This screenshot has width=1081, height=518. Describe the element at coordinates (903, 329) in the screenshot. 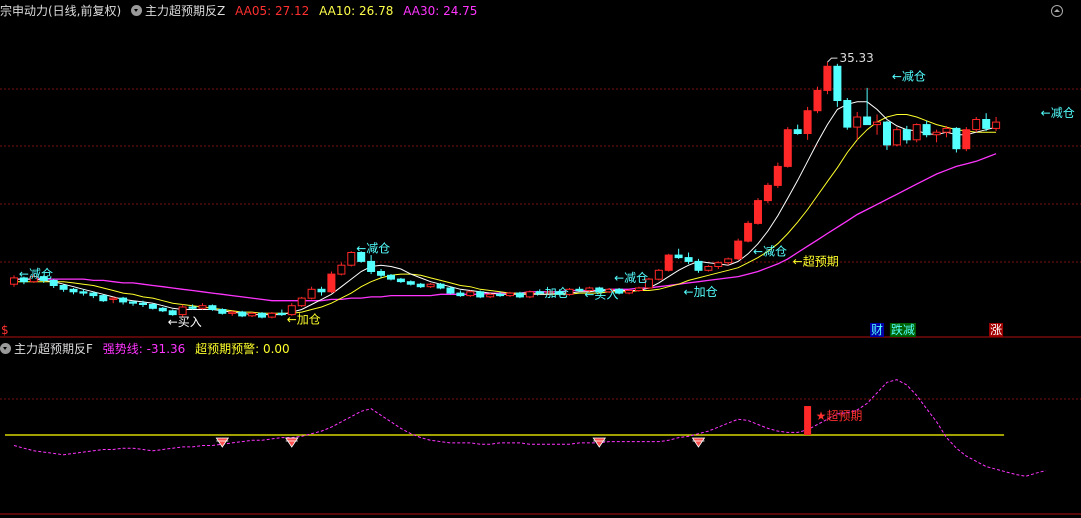

I see `signal-badge: 跌减` at that location.